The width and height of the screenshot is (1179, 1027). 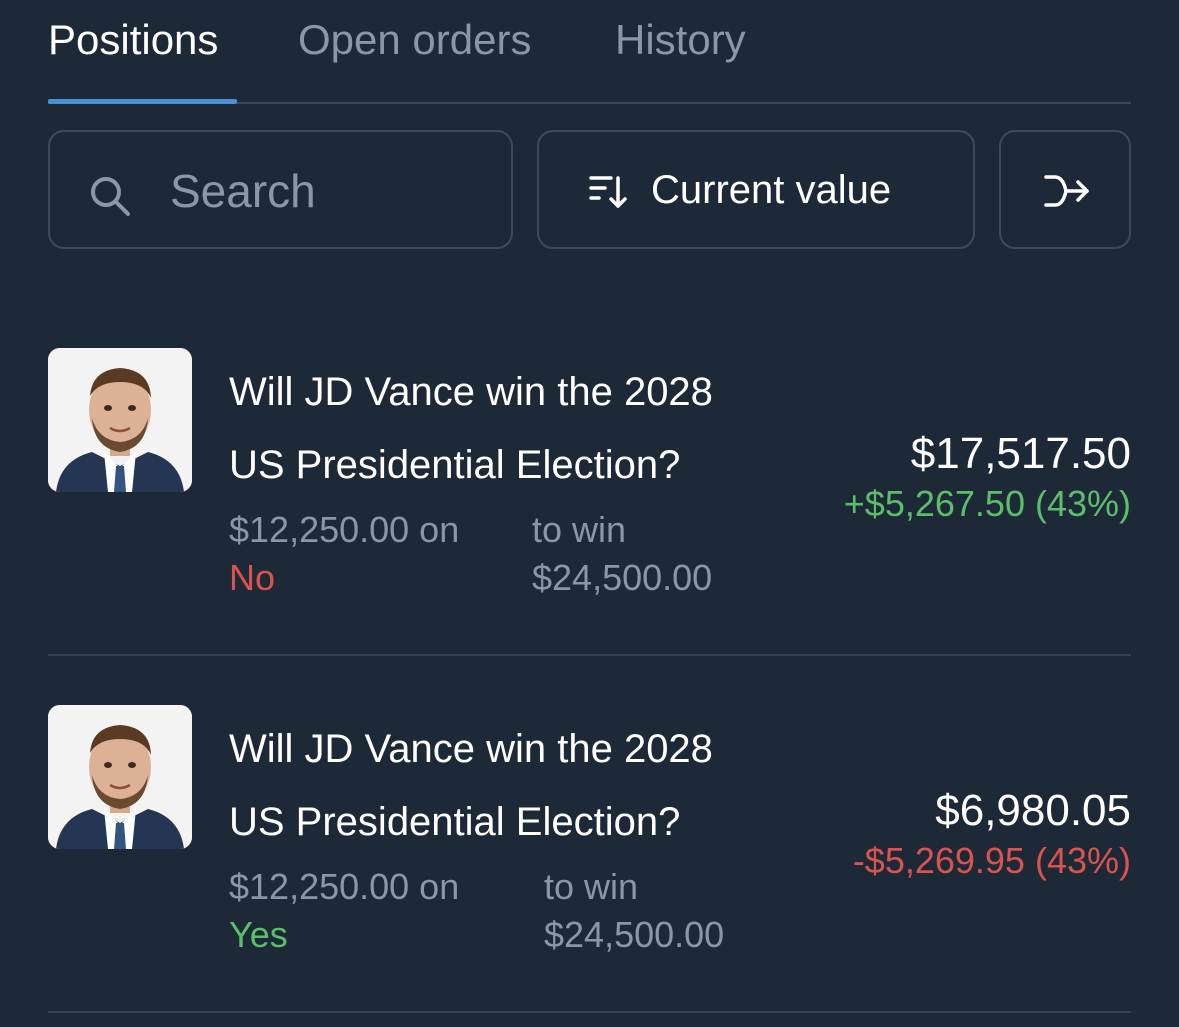 What do you see at coordinates (991, 860) in the screenshot?
I see `pnl-change: -$5,269.95 (43%)` at bounding box center [991, 860].